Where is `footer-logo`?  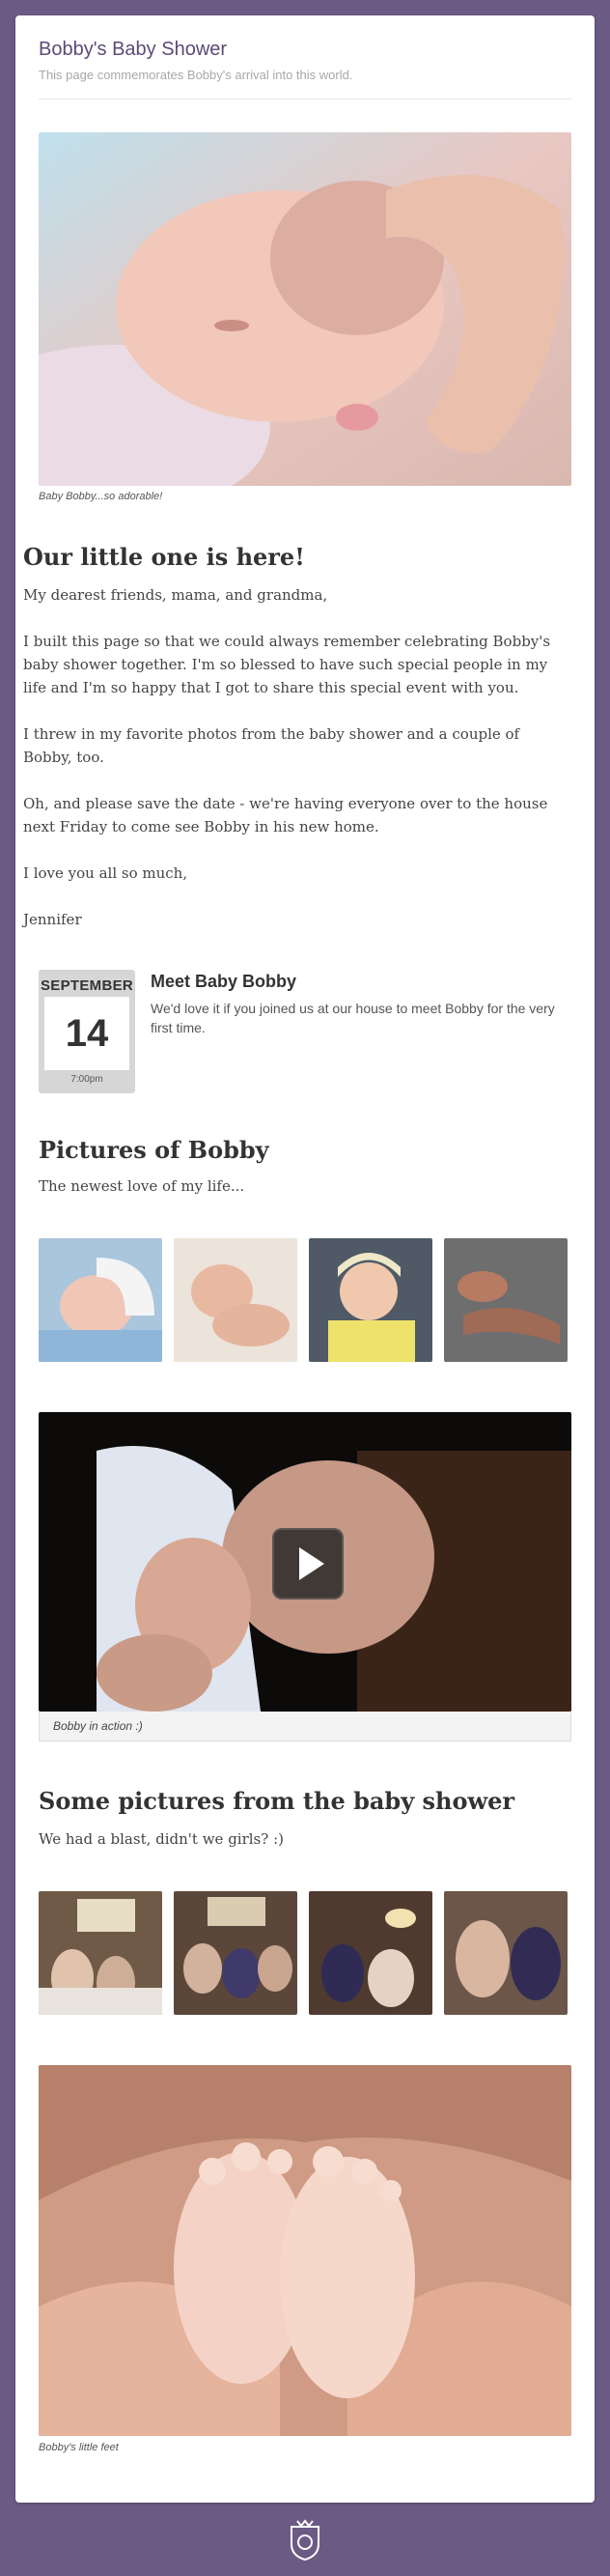 footer-logo is located at coordinates (305, 2540).